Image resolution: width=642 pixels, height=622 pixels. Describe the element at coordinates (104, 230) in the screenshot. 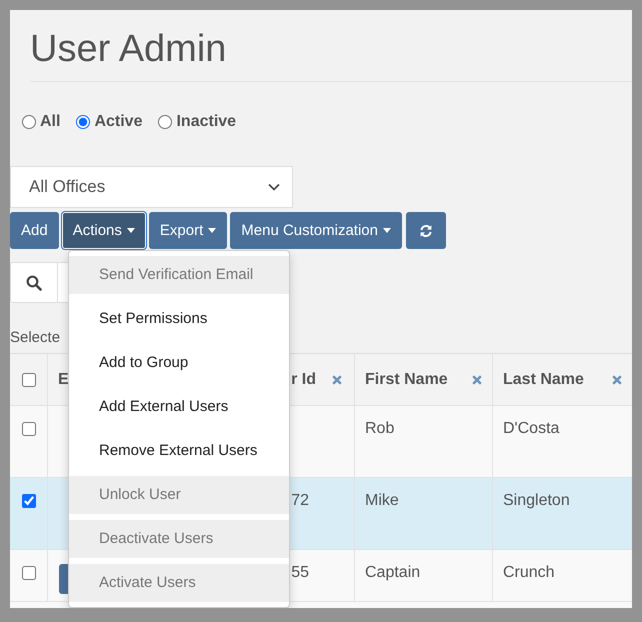

I see `dropdown-button: Actions` at that location.